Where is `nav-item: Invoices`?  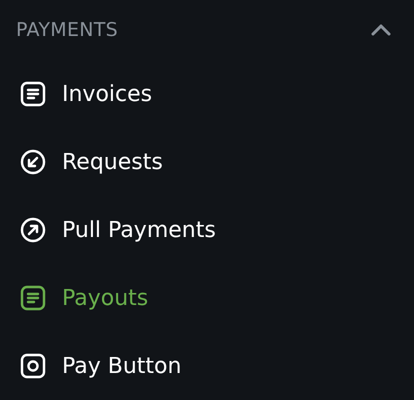 nav-item: Invoices is located at coordinates (76, 94).